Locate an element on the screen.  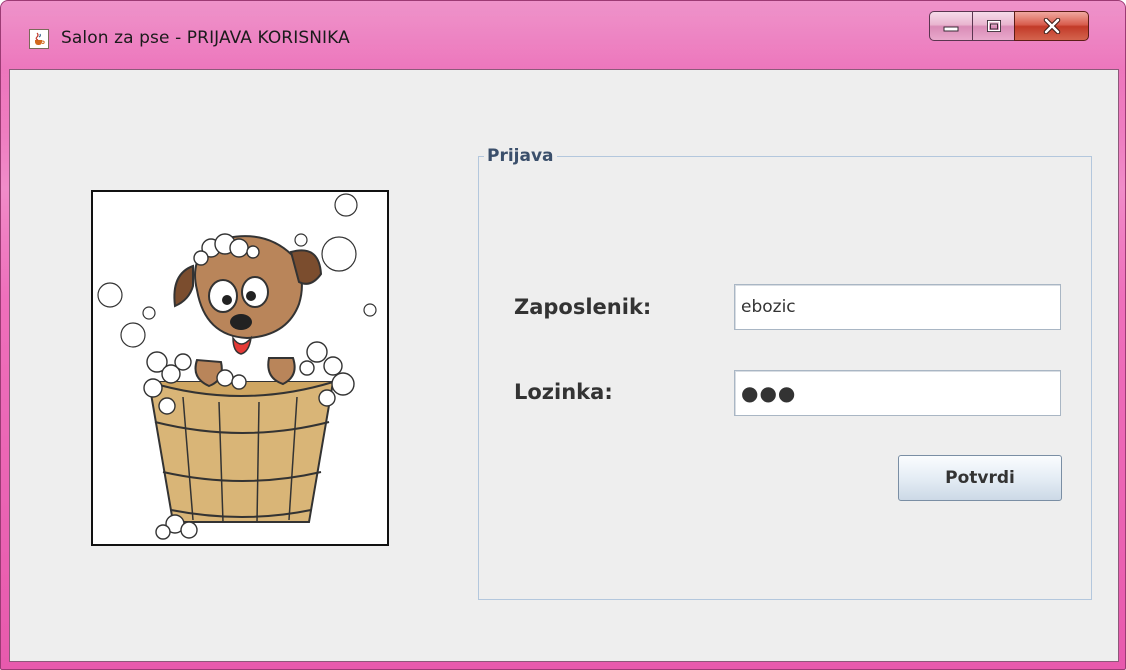
window-title: Salon za pse - PRIJAVA KORISNIKA is located at coordinates (205, 38).